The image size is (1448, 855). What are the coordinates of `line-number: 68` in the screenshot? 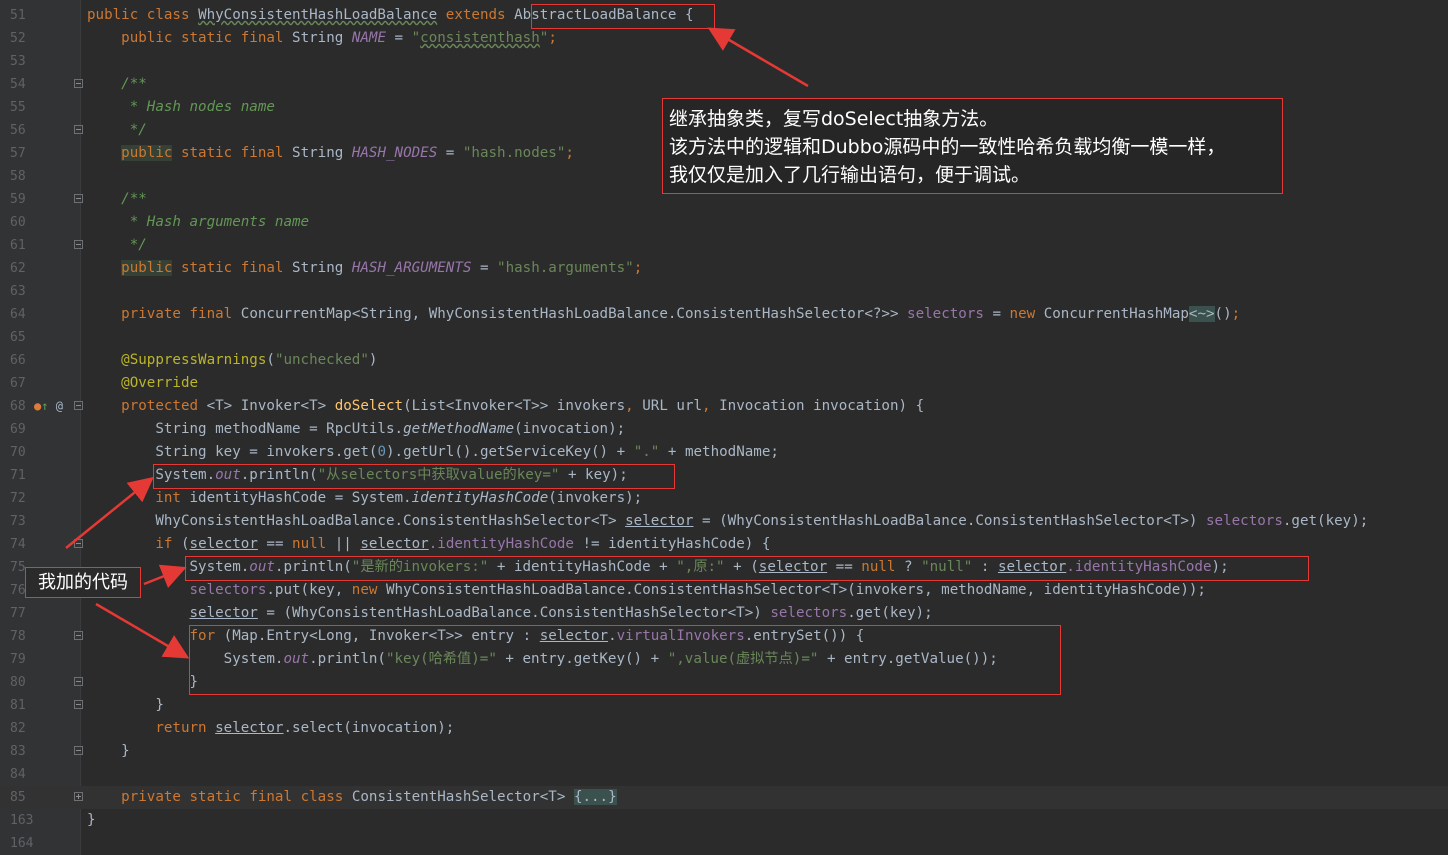 It's located at (18, 406).